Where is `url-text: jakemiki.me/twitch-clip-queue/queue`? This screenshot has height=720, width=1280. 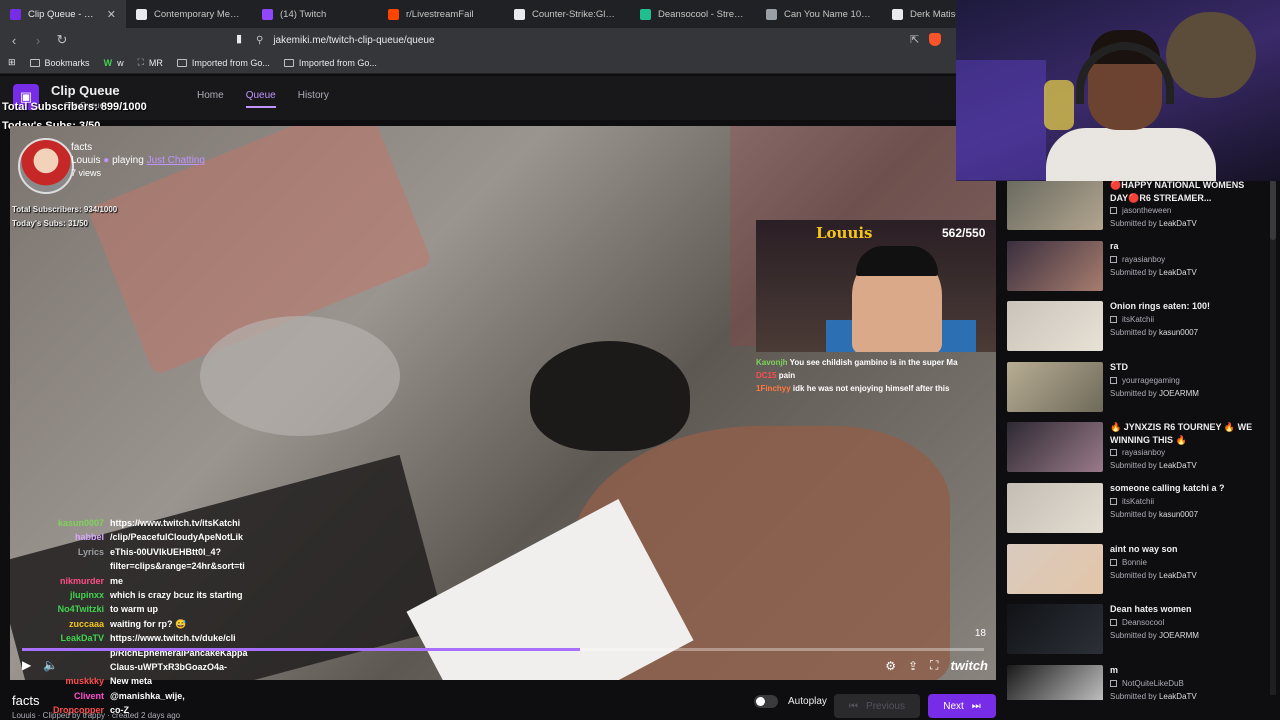 url-text: jakemiki.me/twitch-clip-queue/queue is located at coordinates (354, 40).